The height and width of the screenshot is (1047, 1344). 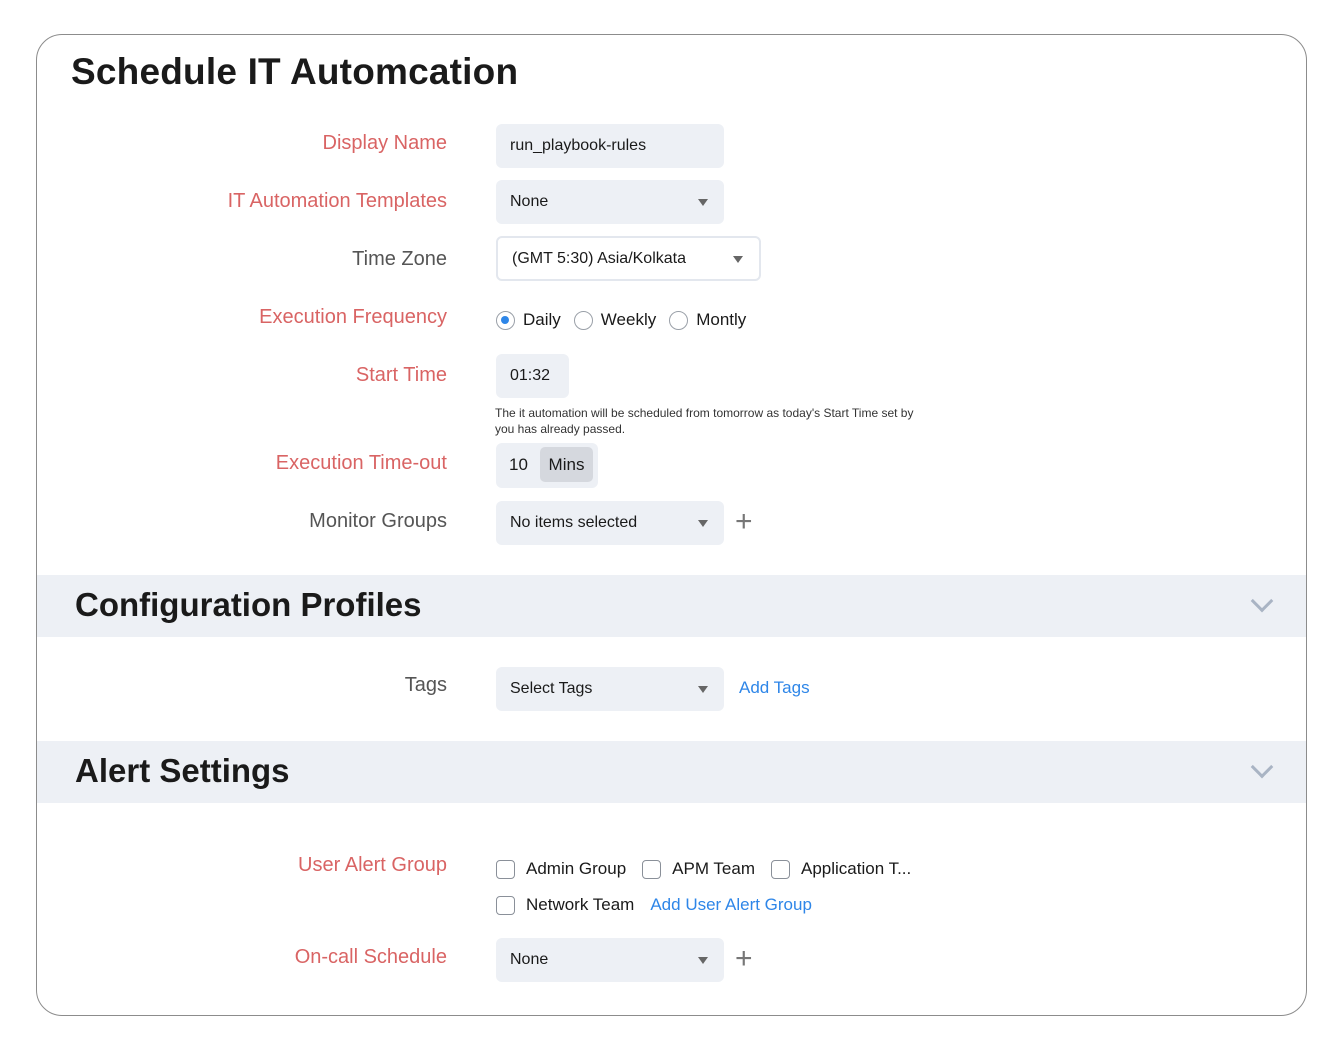 I want to click on monitor-groups-select: No items selected, so click(x=610, y=523).